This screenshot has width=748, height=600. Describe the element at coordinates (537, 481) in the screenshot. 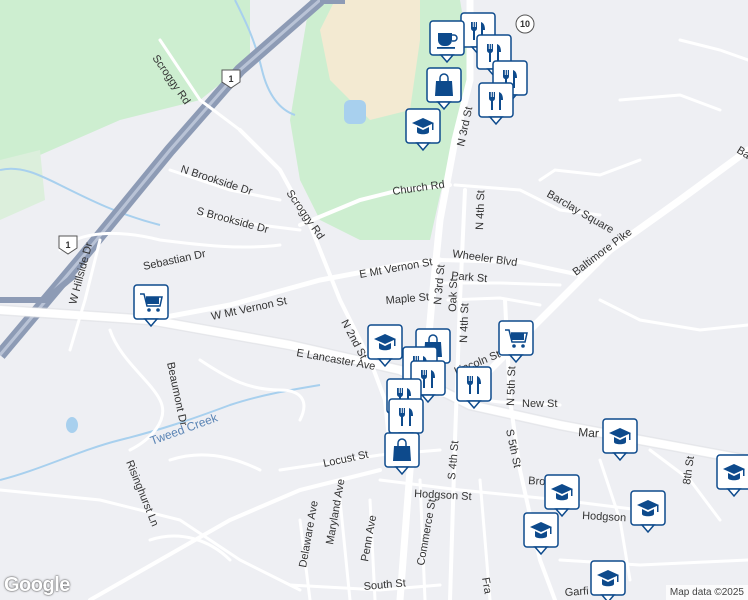

I see `street-label-brown-st: Bro` at that location.